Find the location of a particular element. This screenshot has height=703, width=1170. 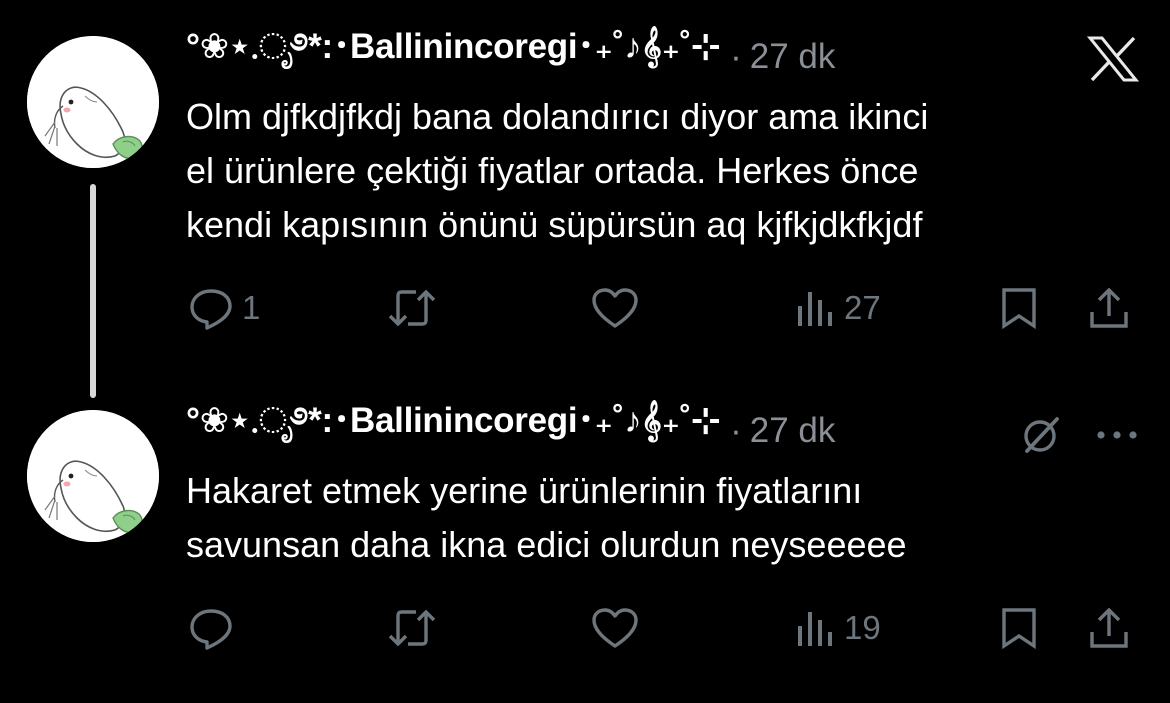

views-button: 27 is located at coordinates (837, 308).